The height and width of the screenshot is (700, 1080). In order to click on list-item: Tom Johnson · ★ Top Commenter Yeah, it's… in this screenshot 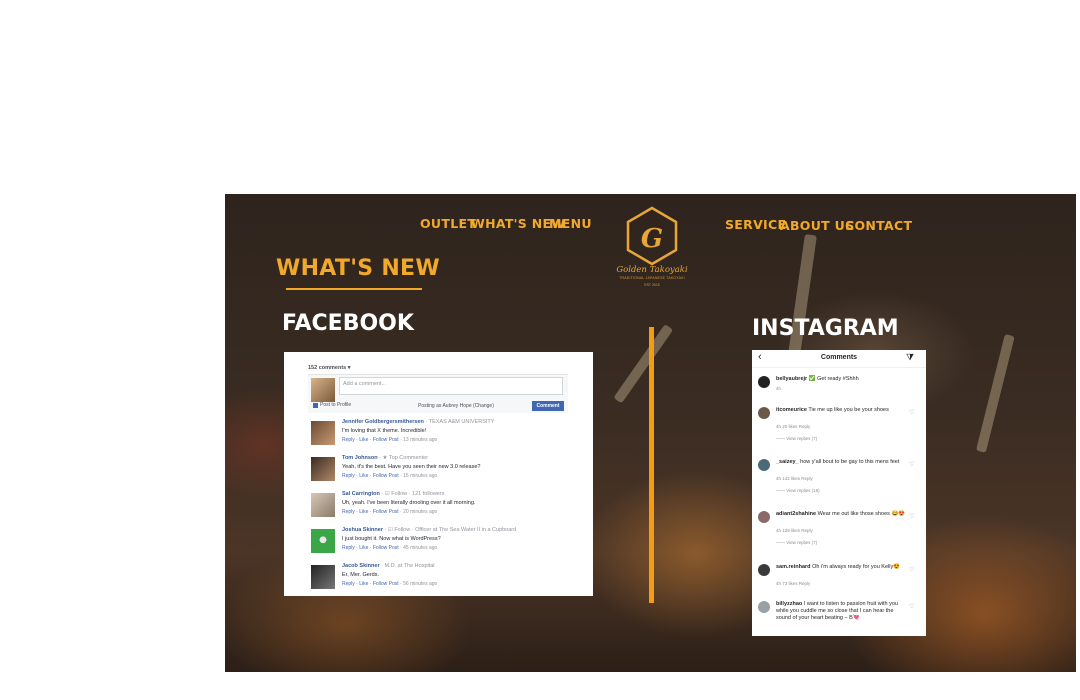, I will do `click(441, 472)`.